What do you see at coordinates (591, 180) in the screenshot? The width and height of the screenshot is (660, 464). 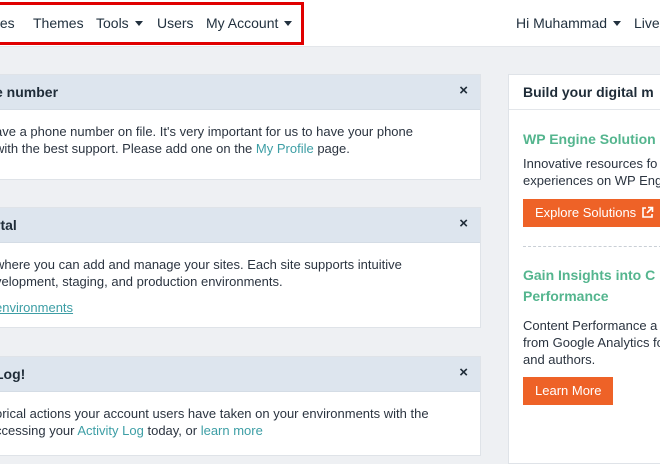 I see `sidebar-text-line: experiences on WP Engi` at bounding box center [591, 180].